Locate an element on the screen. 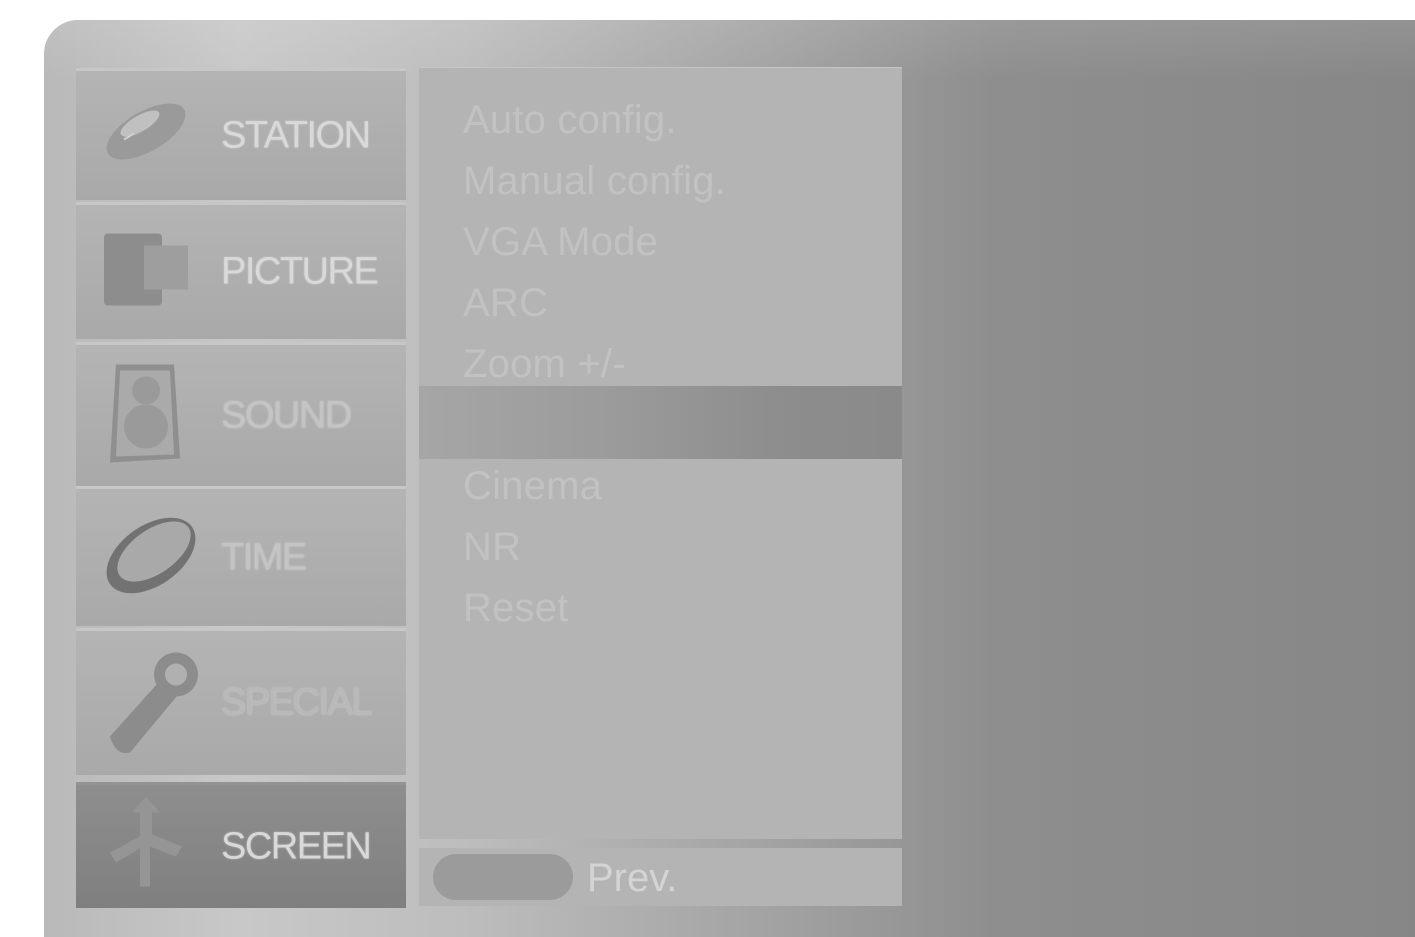 Image resolution: width=1415 pixels, height=937 pixels. tab-screen: SCREEN is located at coordinates (241, 845).